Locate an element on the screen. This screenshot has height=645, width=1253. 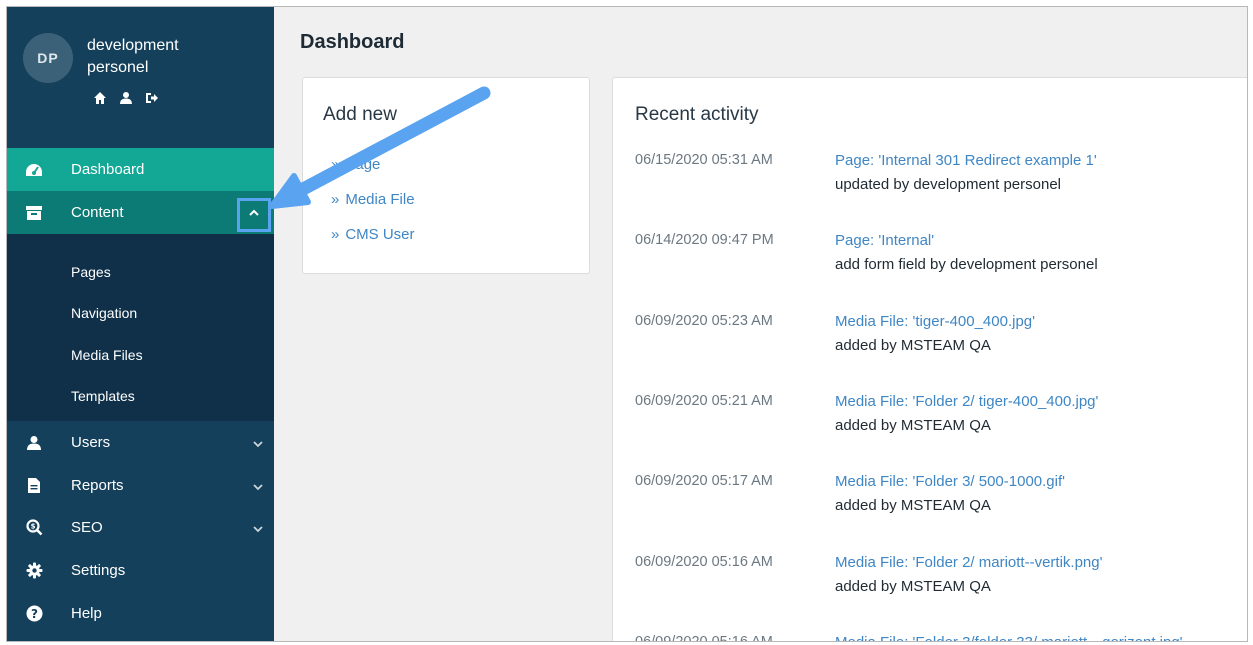
activity-date: 06/14/2020 09:47 PM is located at coordinates (704, 240).